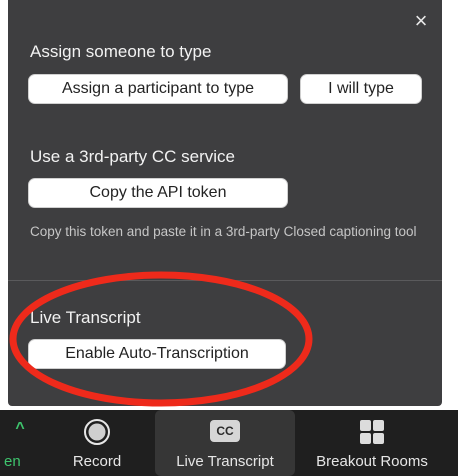  I want to click on toolbar-breakout-rooms-button: Breakout Rooms, so click(372, 443).